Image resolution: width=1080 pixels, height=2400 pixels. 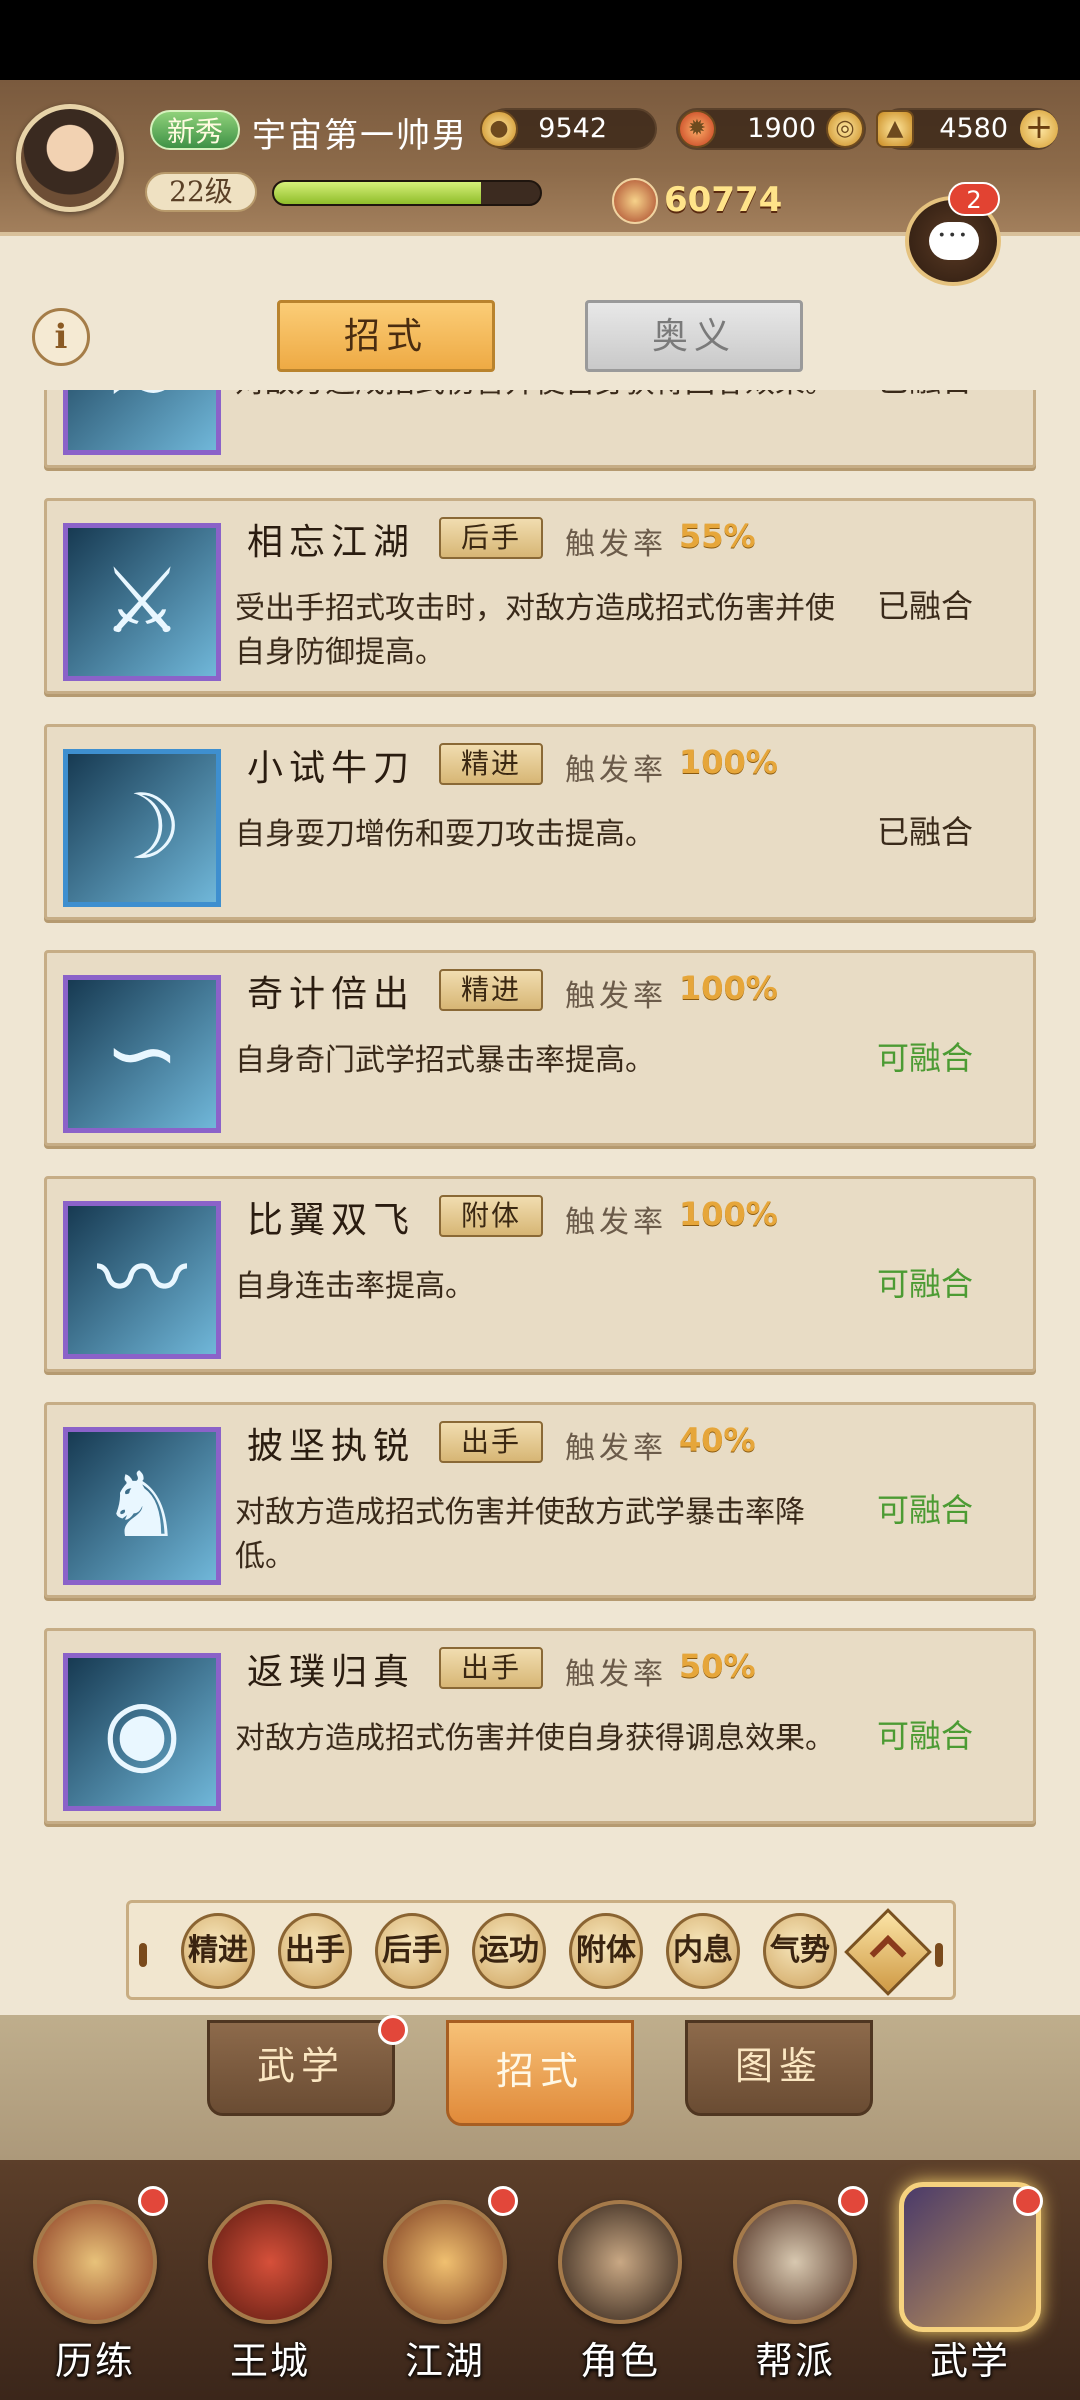 I want to click on filter-chip: 附体, so click(x=606, y=1951).